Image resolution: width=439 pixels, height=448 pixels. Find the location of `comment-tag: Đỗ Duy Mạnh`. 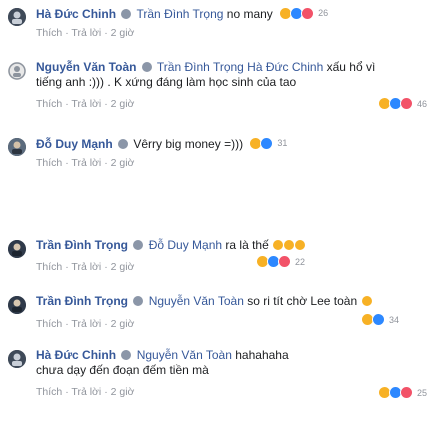

comment-tag: Đỗ Duy Mạnh is located at coordinates (185, 245).